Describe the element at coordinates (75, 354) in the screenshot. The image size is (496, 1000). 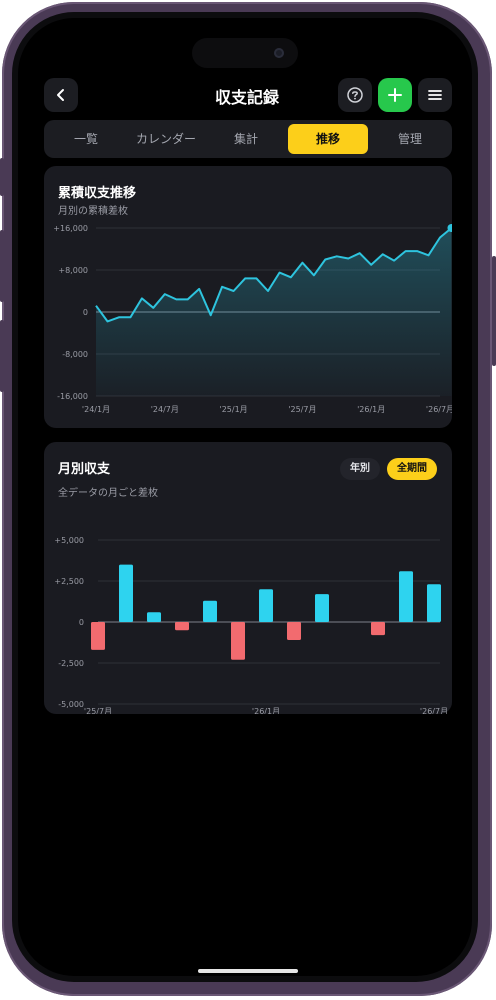
I see `y-tick-label: -8,000` at that location.